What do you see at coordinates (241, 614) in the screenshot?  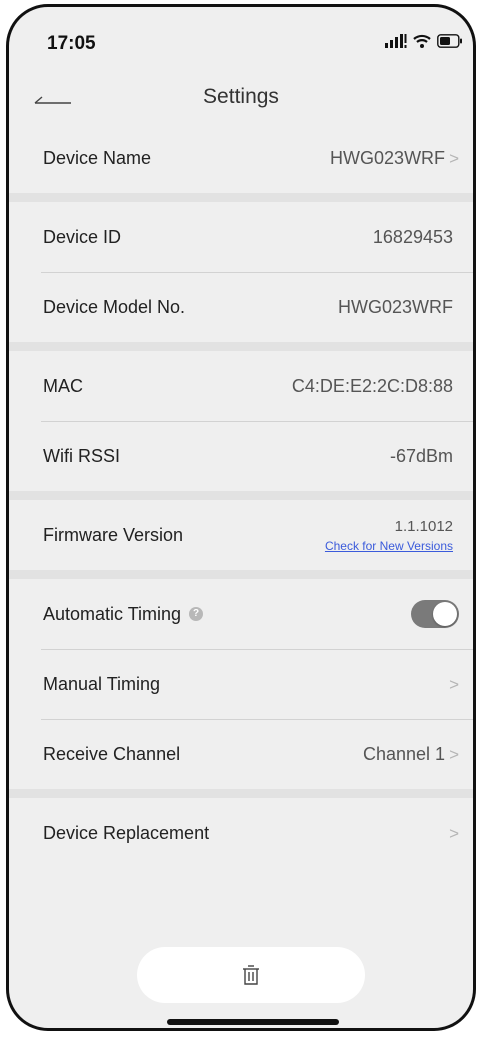 I see `automatic-timing-row: Automatic Timing ?` at bounding box center [241, 614].